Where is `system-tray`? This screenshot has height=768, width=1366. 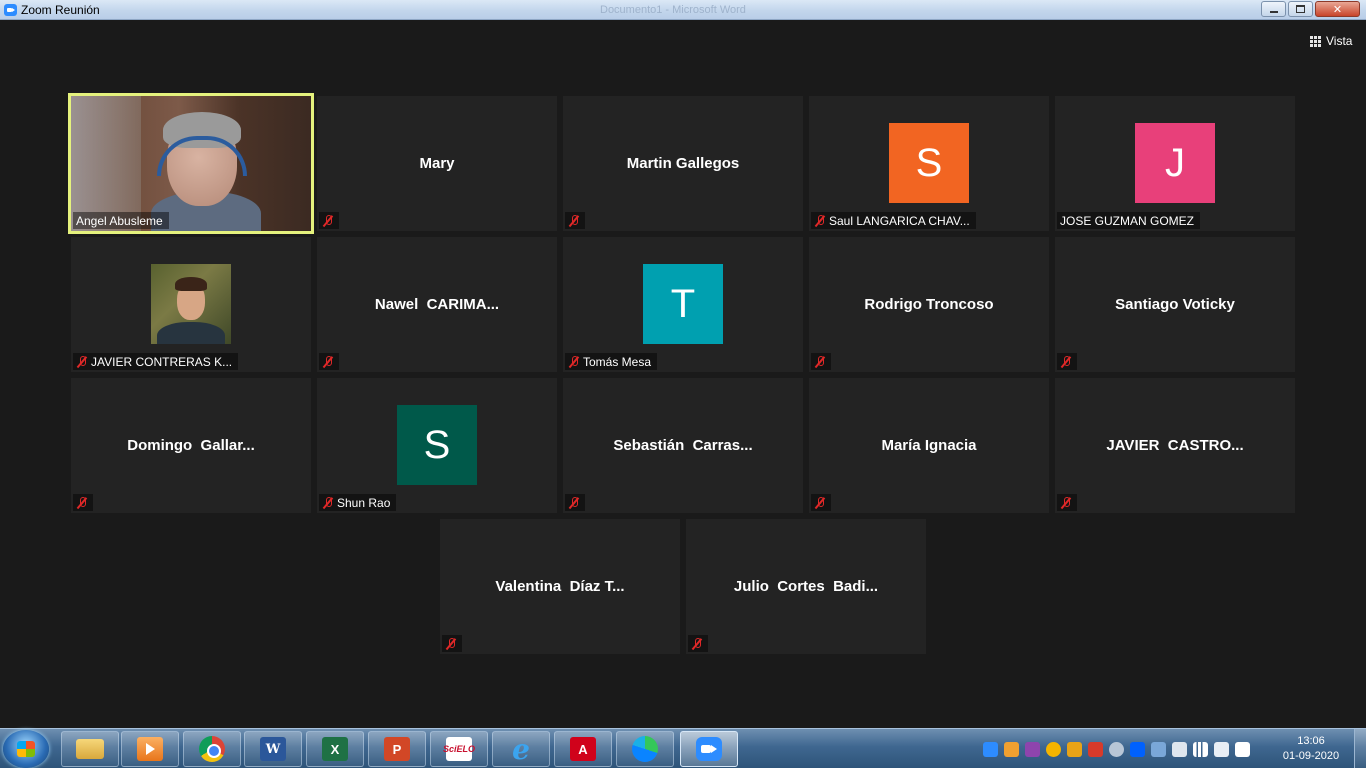
system-tray is located at coordinates (1116, 749).